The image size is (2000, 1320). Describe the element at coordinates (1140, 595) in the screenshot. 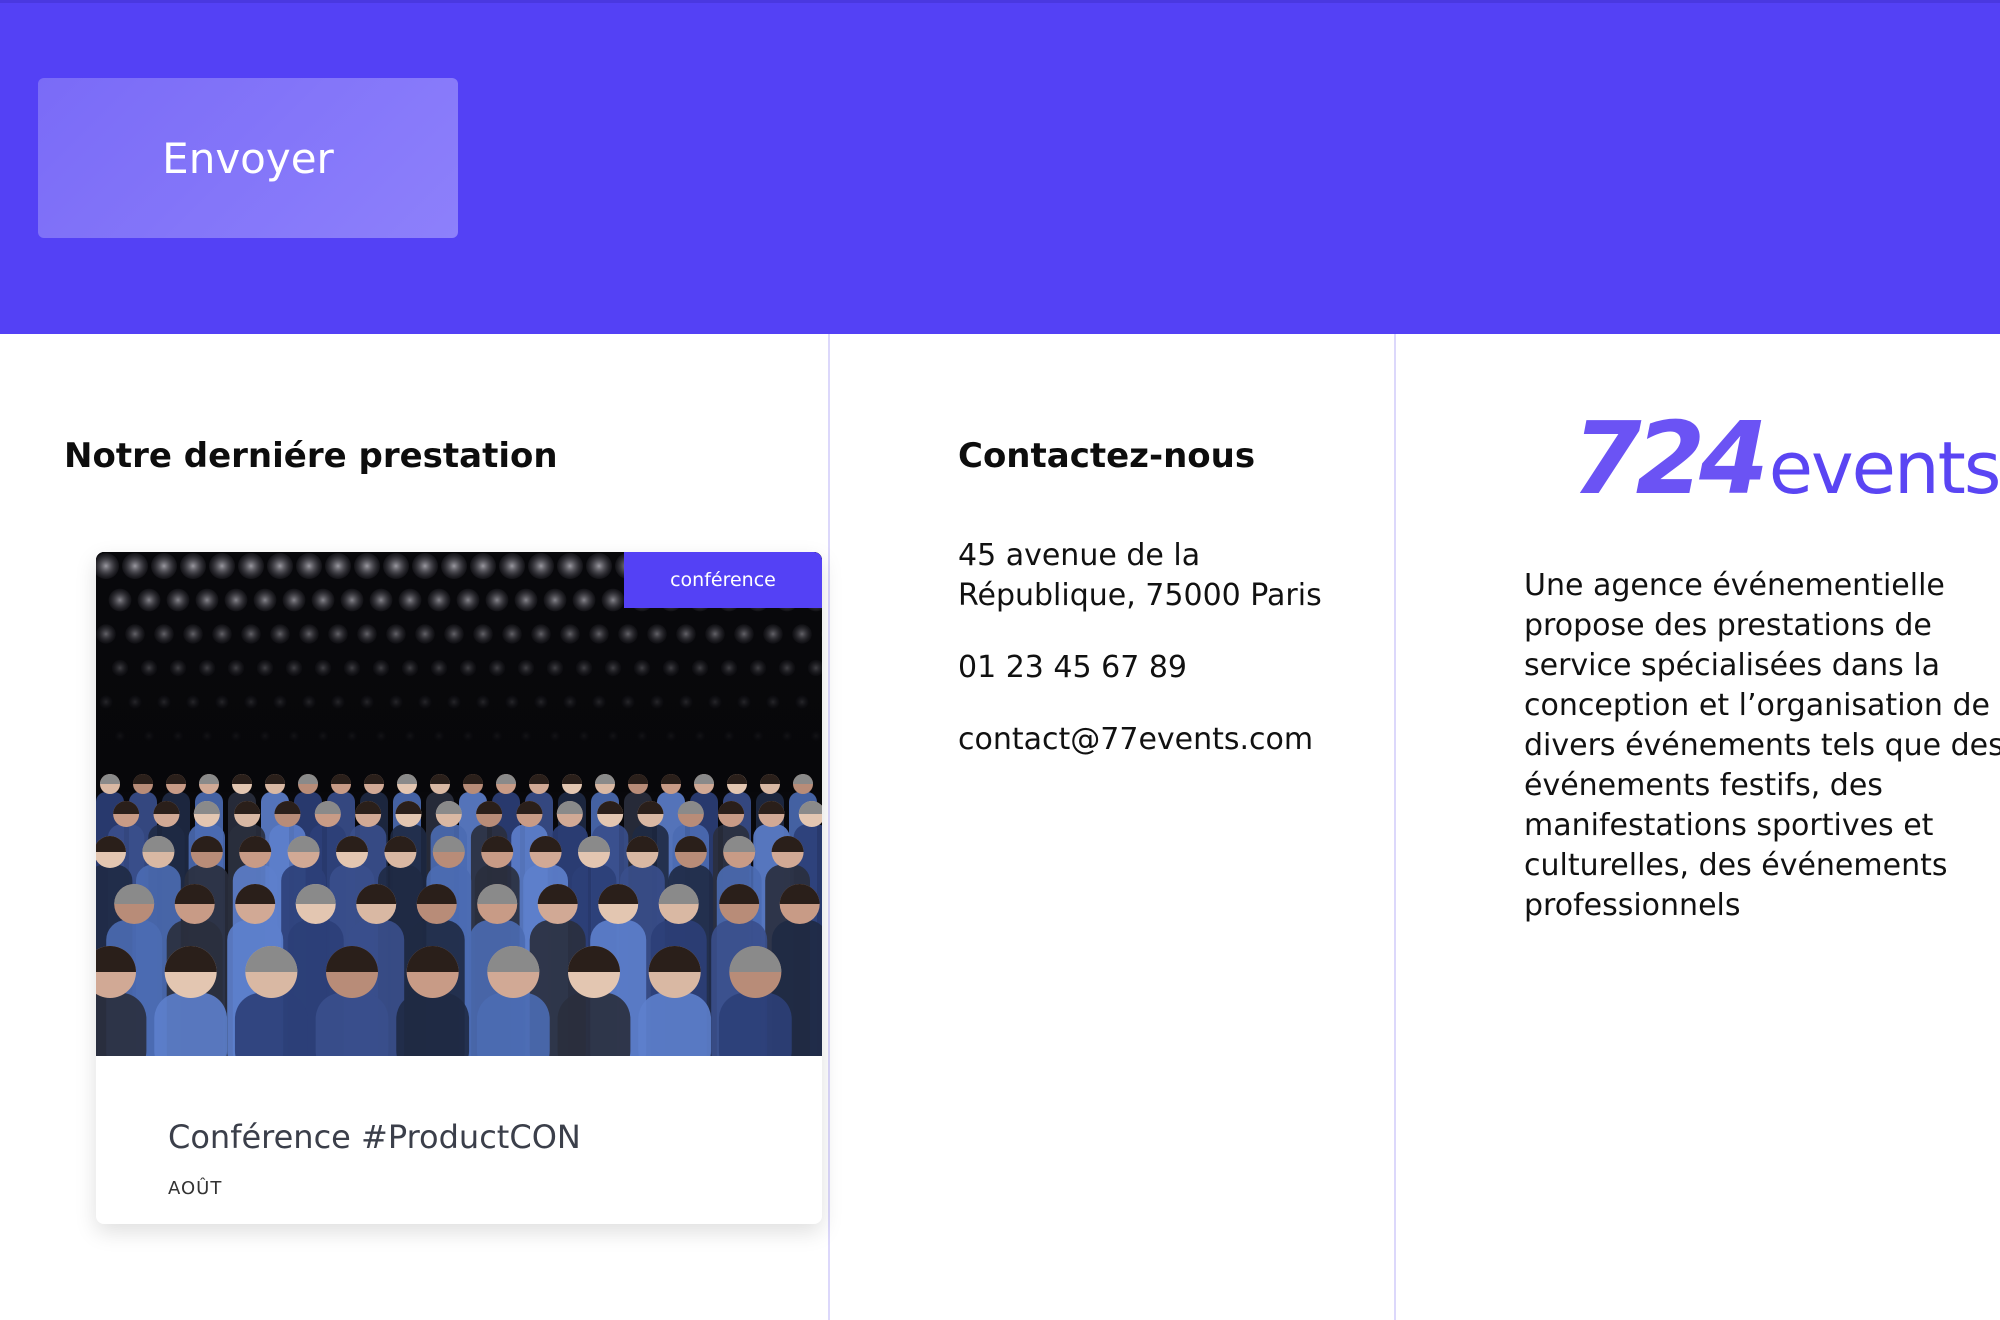

I see `address-line: République, 75000 Paris` at that location.